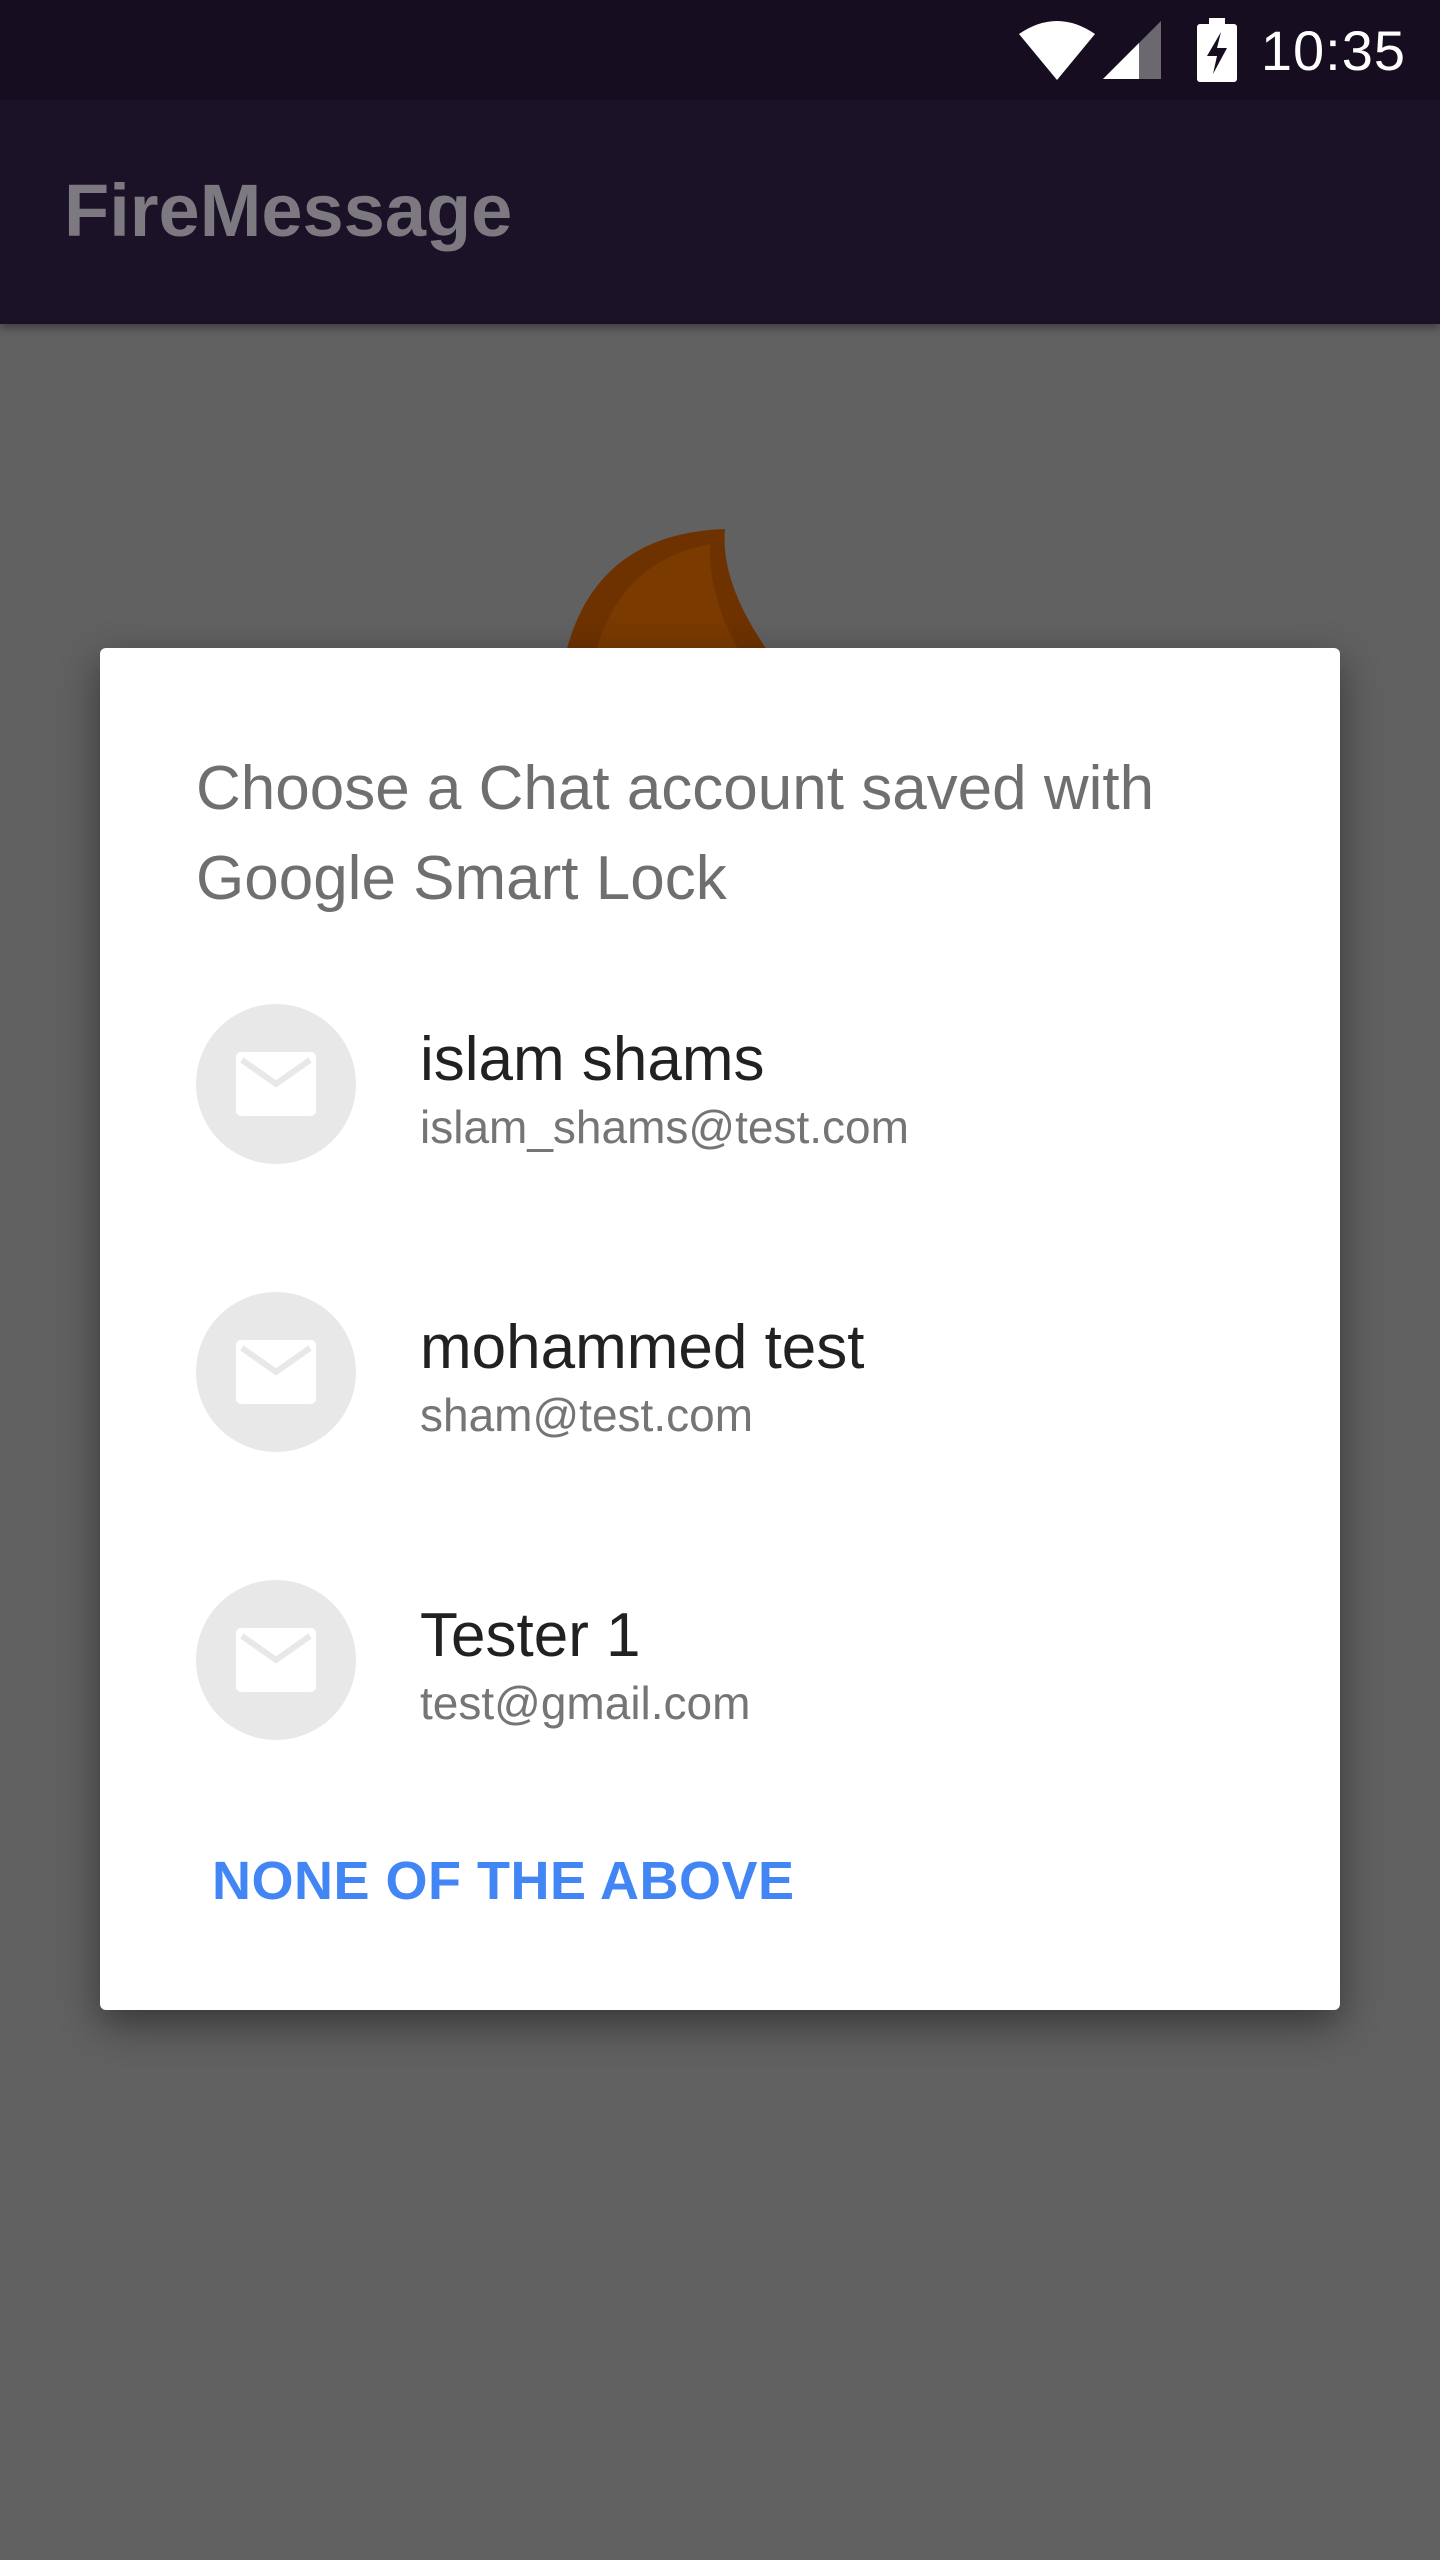  Describe the element at coordinates (585, 1703) in the screenshot. I see `account-email: test@gmail.com` at that location.